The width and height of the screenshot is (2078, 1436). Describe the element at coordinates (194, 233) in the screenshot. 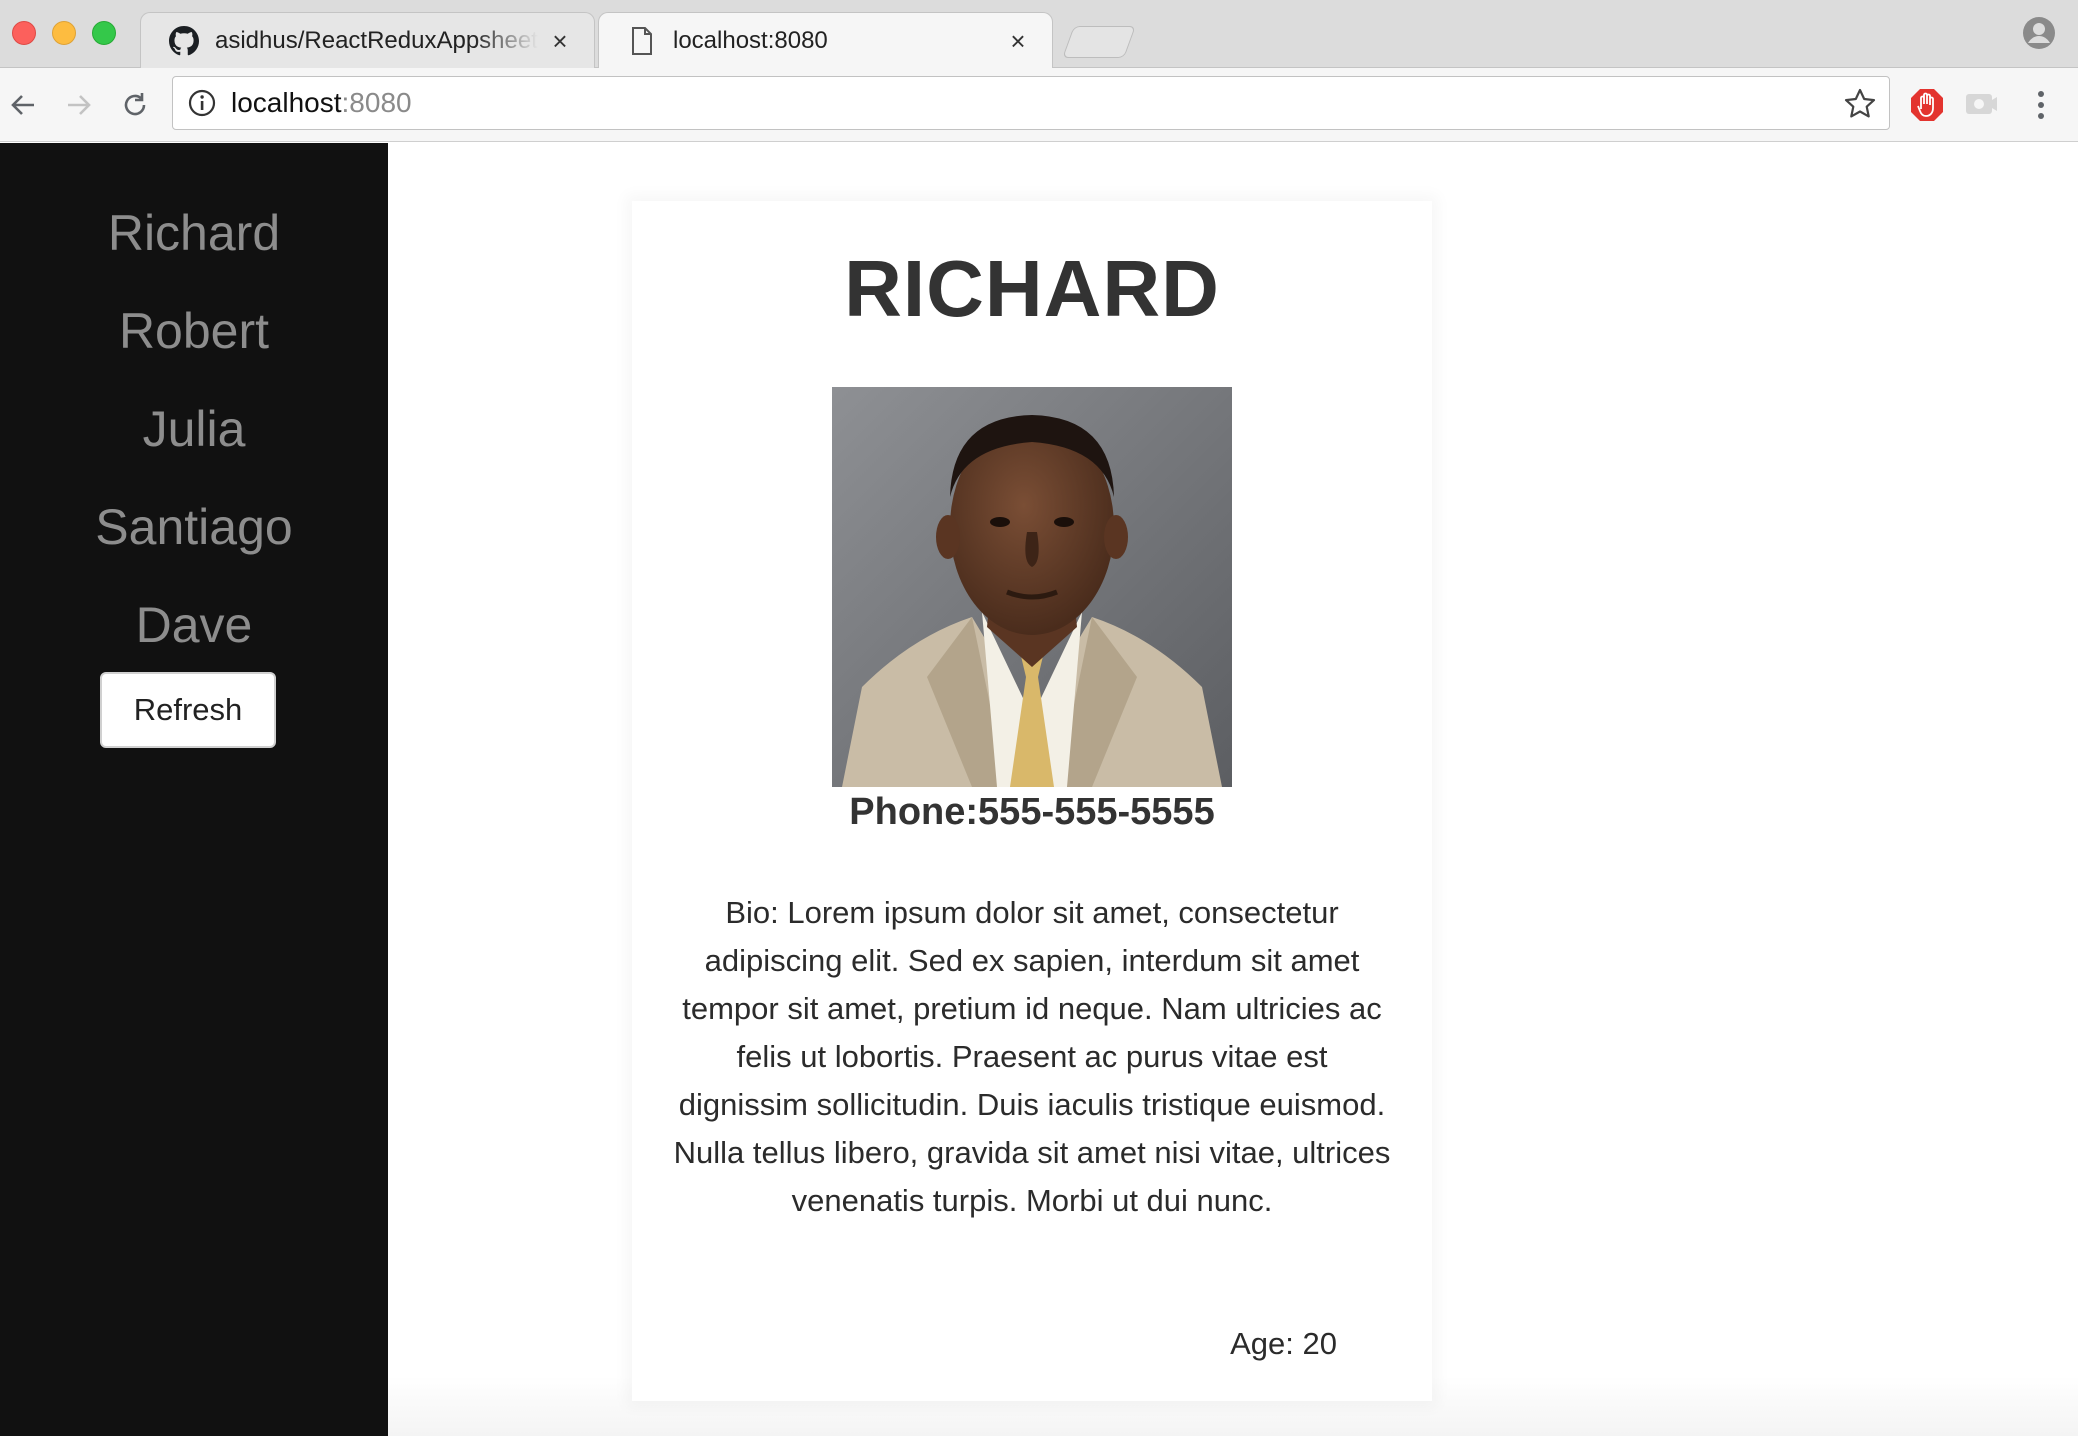

I see `sidebar-item-richard: Richard` at that location.